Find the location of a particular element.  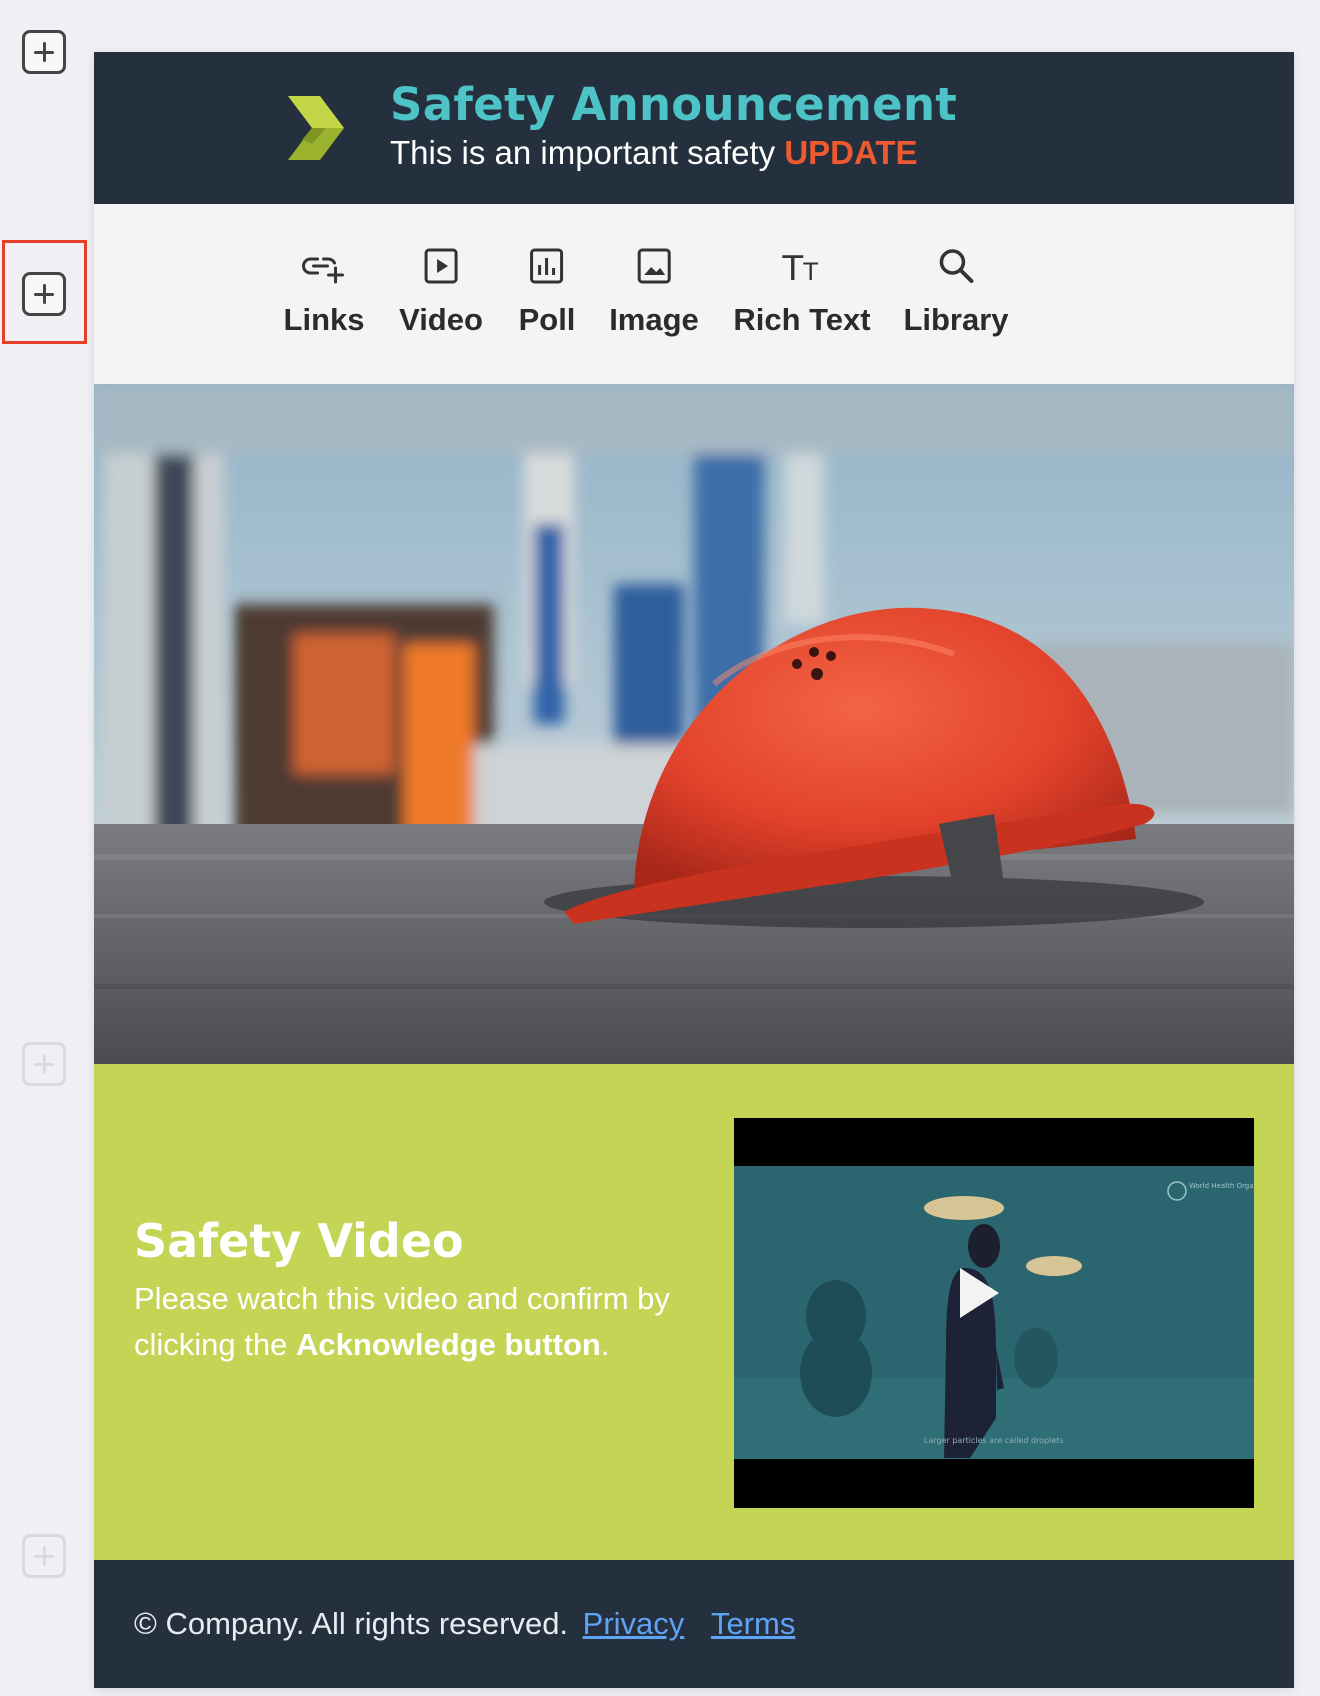

header-subtitle: This is an important safety UPDATE is located at coordinates (654, 153).